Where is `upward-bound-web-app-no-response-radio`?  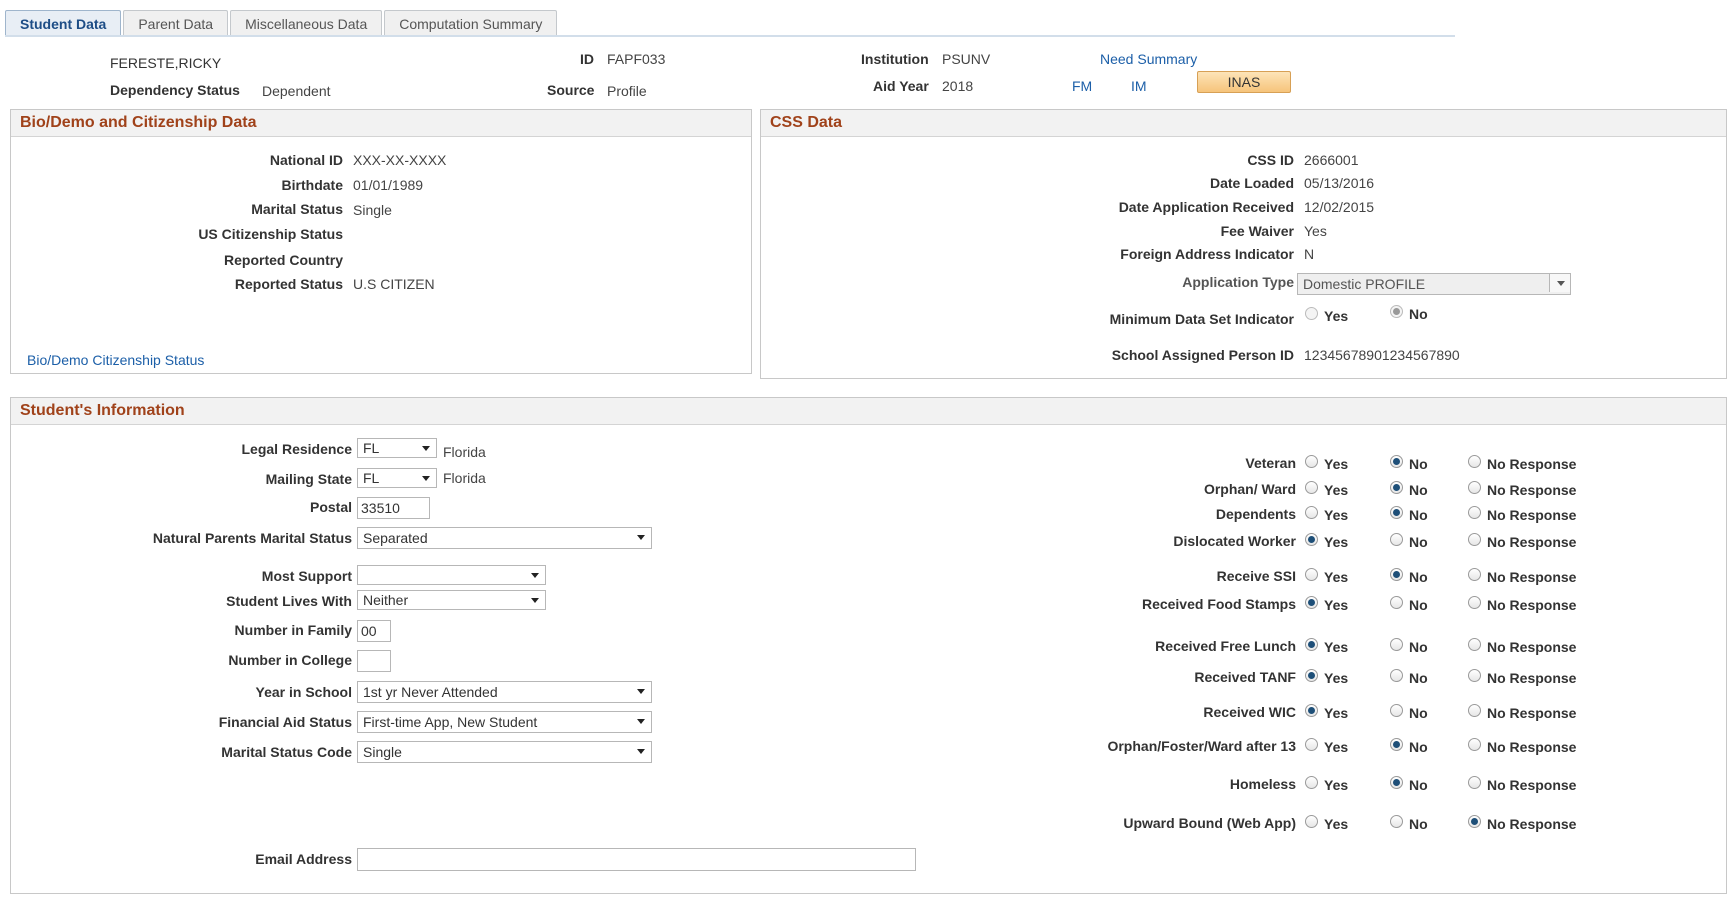 upward-bound-web-app-no-response-radio is located at coordinates (1474, 821).